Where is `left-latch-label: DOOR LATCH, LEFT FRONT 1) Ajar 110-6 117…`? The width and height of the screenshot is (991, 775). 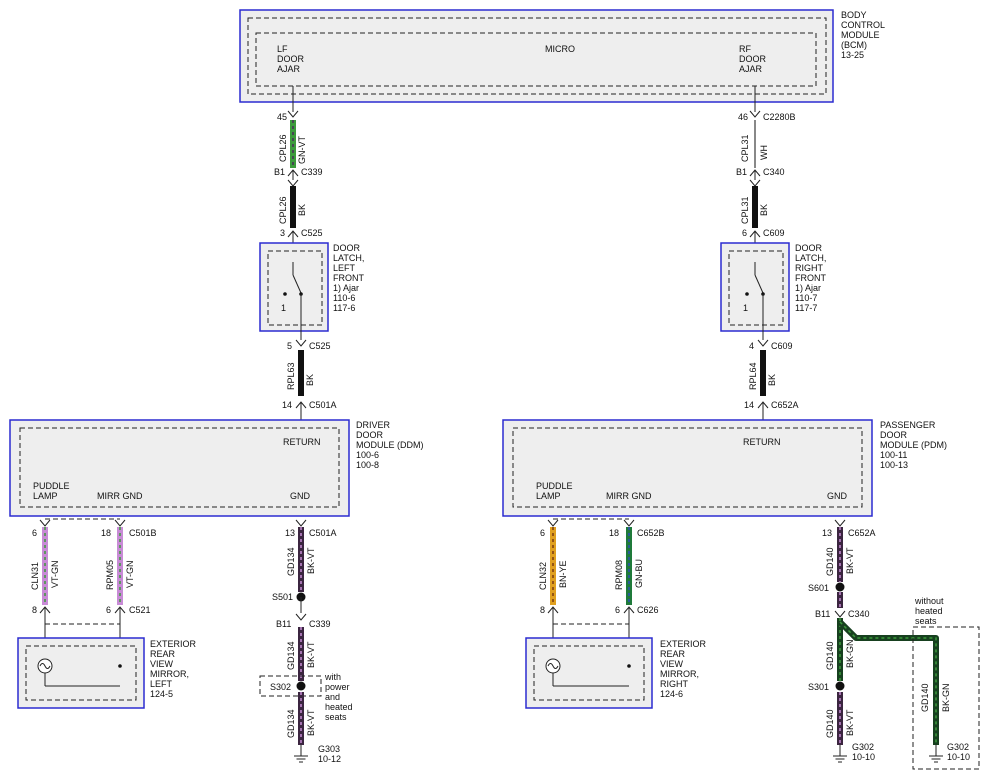 left-latch-label: DOOR LATCH, LEFT FRONT 1) Ajar 110-6 117… is located at coordinates (350, 278).